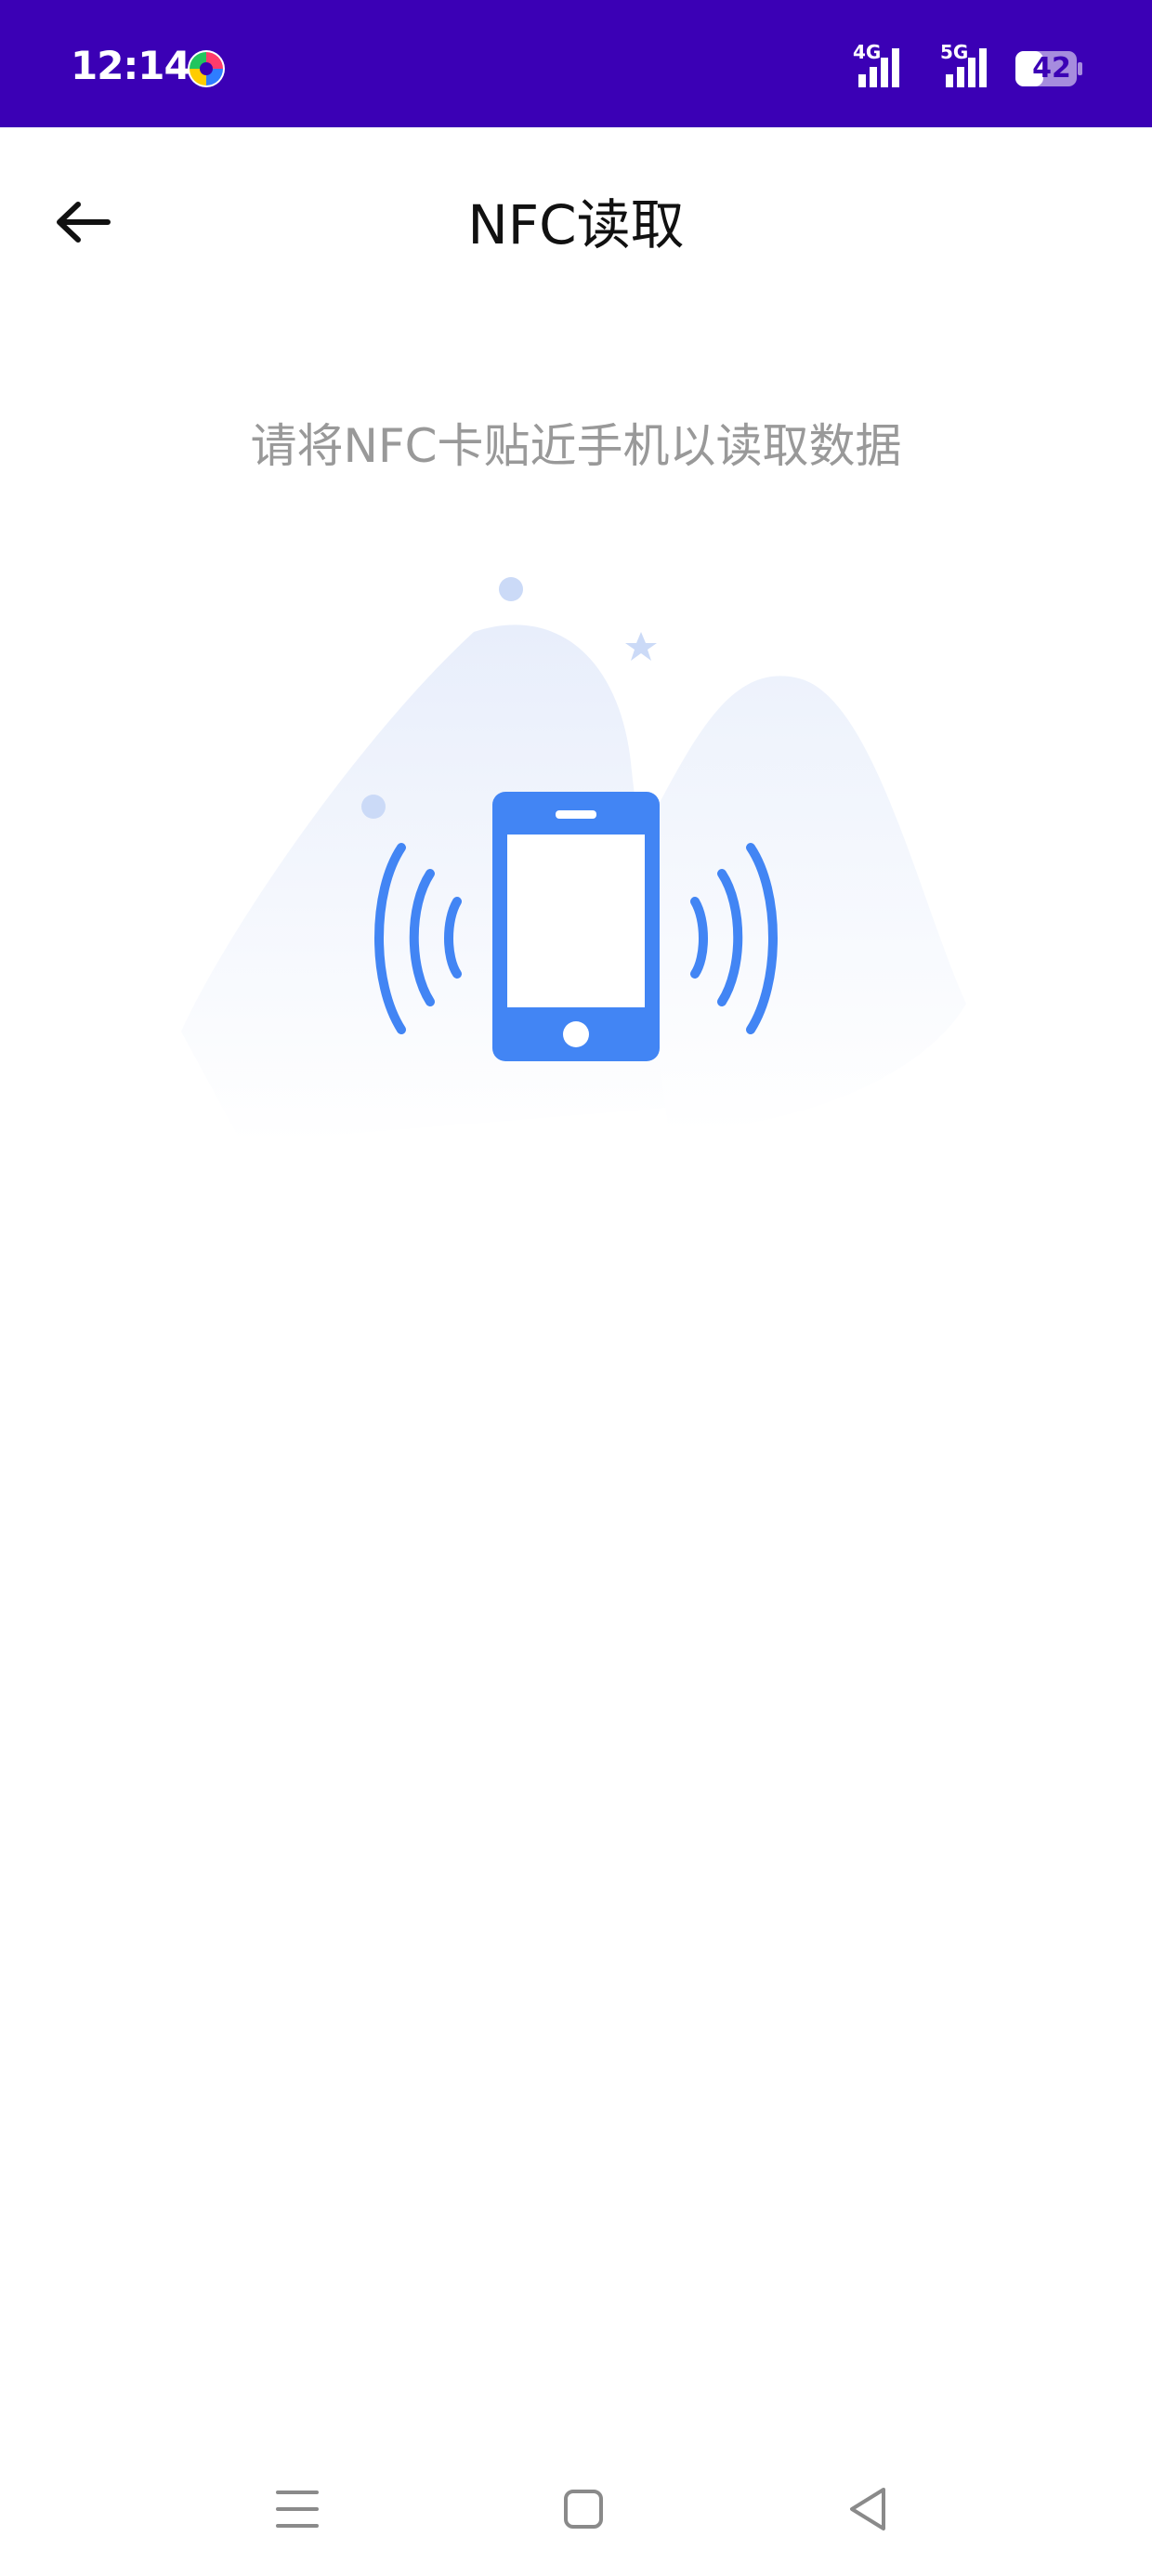  What do you see at coordinates (576, 446) in the screenshot?
I see `instruction-text: 请将NFC卡贴近手机以读取数据` at bounding box center [576, 446].